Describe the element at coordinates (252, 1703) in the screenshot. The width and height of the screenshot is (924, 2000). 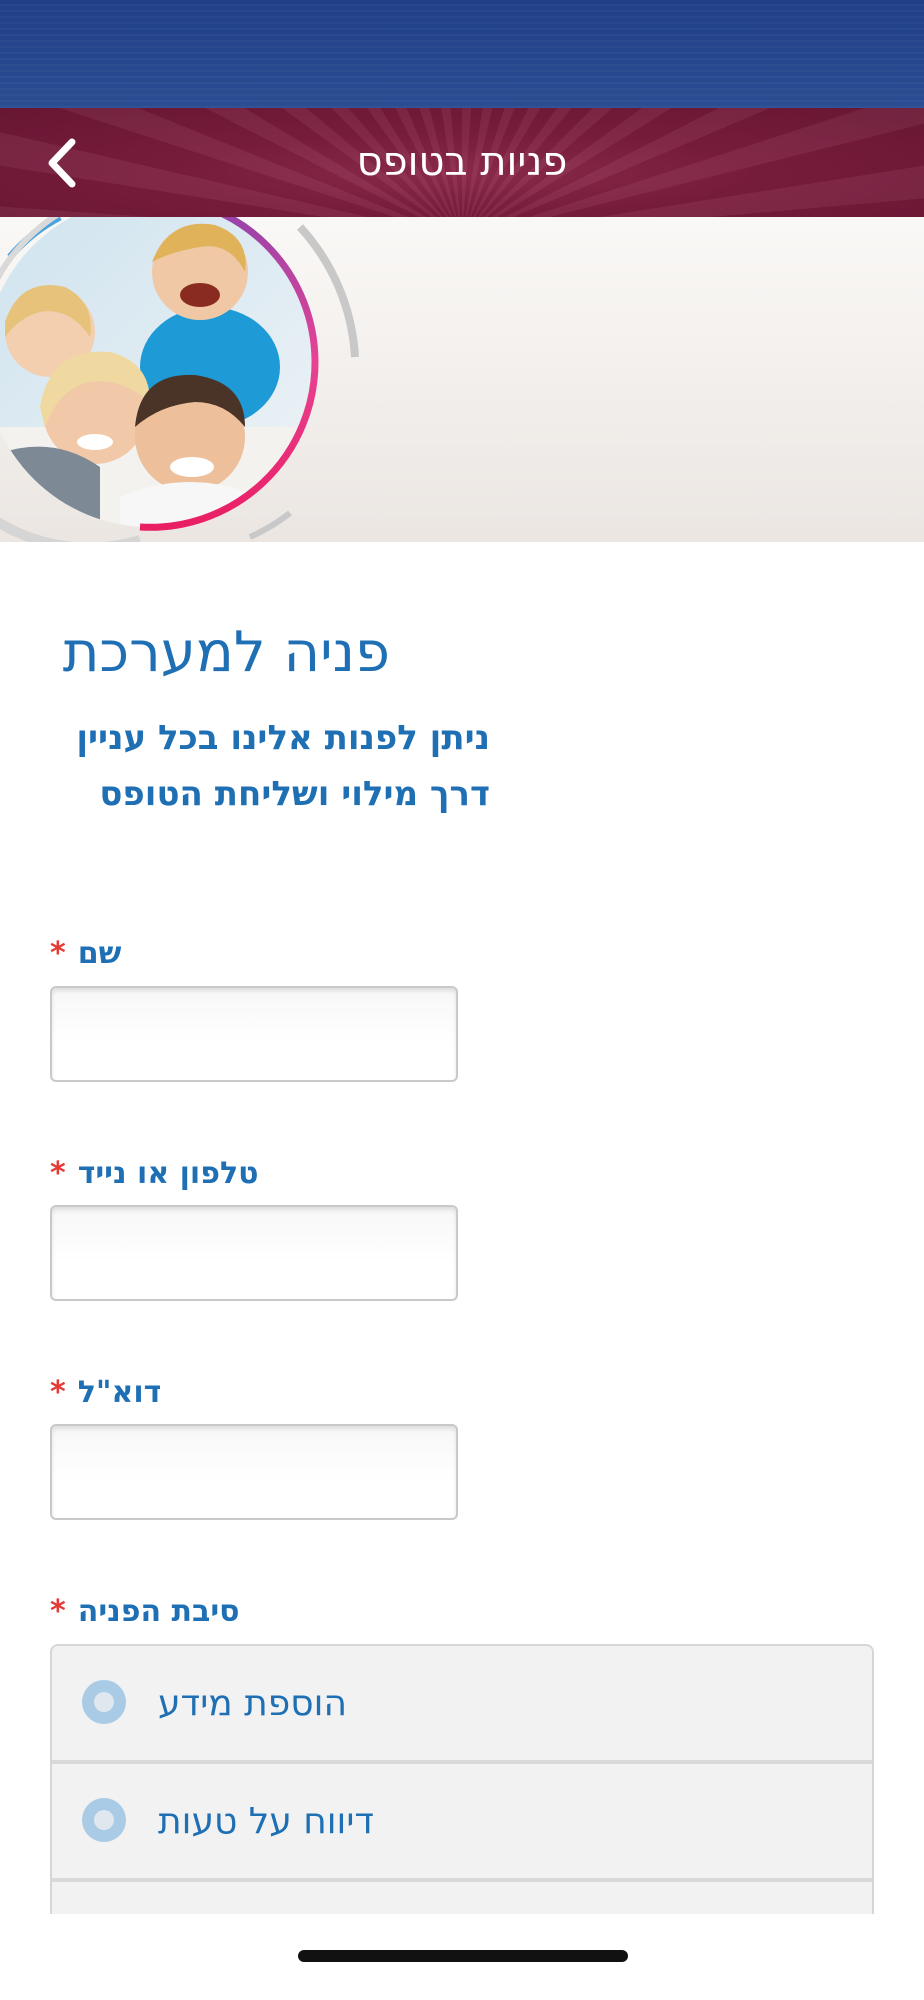
I see `radio-option-label: הוספת מידע` at that location.